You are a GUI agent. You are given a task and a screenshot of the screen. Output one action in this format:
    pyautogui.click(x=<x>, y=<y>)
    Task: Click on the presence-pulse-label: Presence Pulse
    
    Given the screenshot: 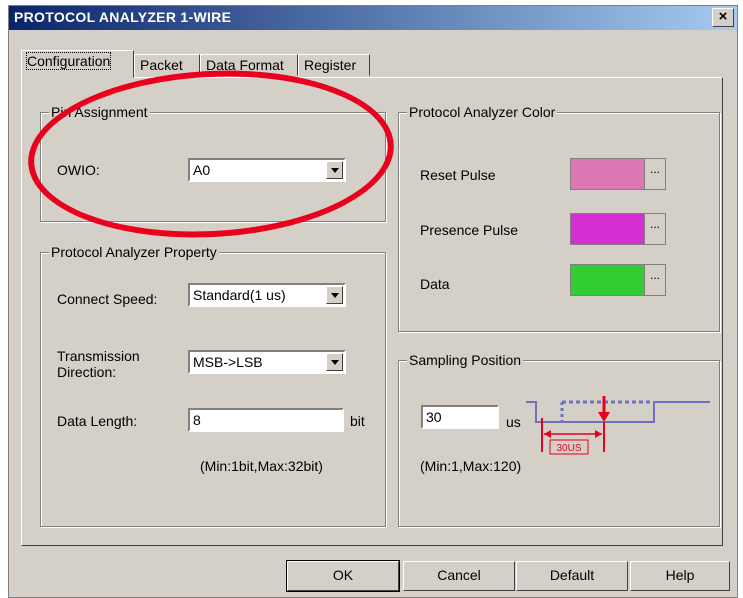 What is the action you would take?
    pyautogui.click(x=469, y=230)
    